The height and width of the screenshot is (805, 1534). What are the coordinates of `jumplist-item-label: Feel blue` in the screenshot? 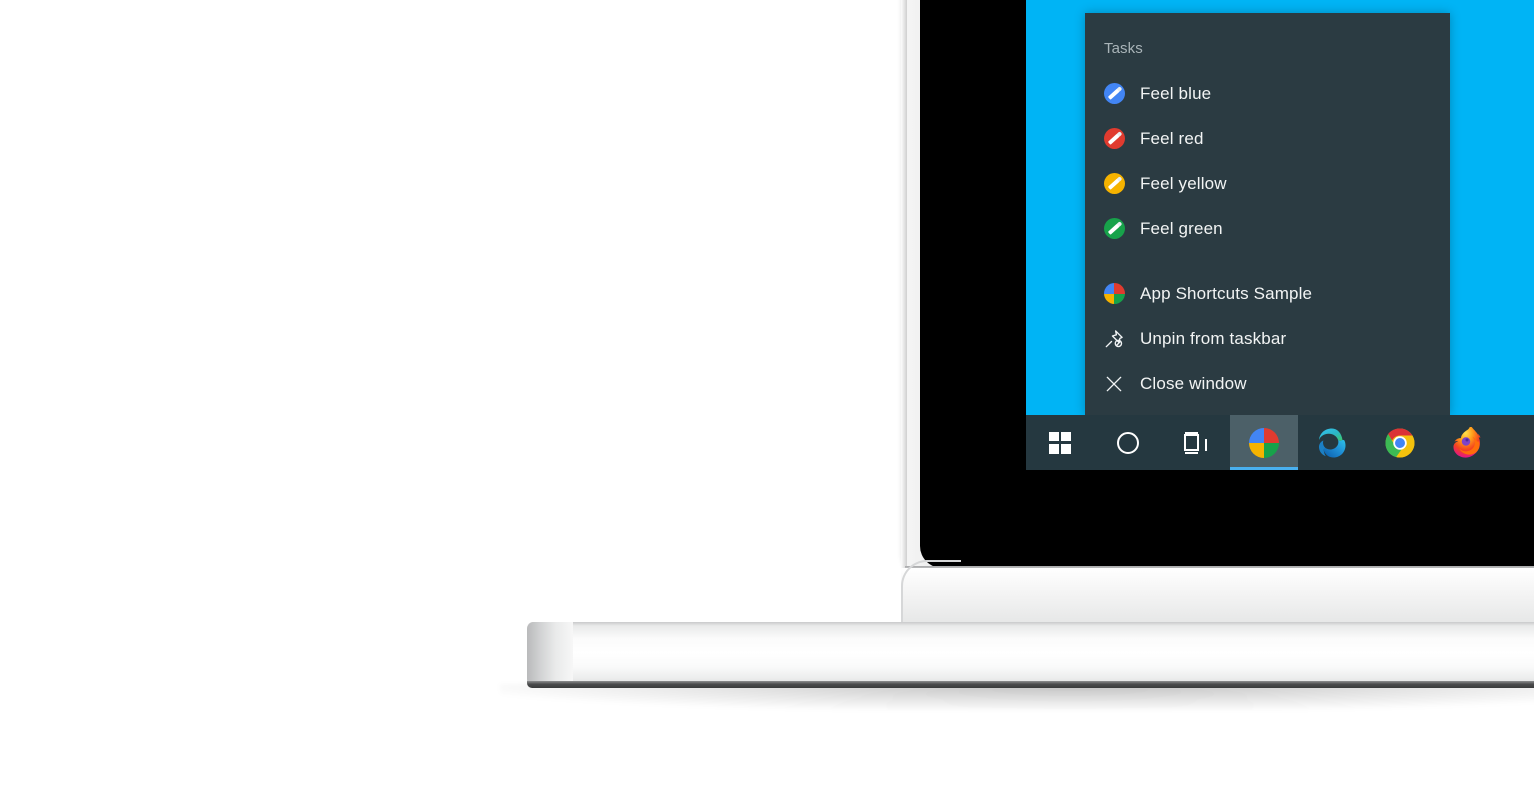 It's located at (1176, 93).